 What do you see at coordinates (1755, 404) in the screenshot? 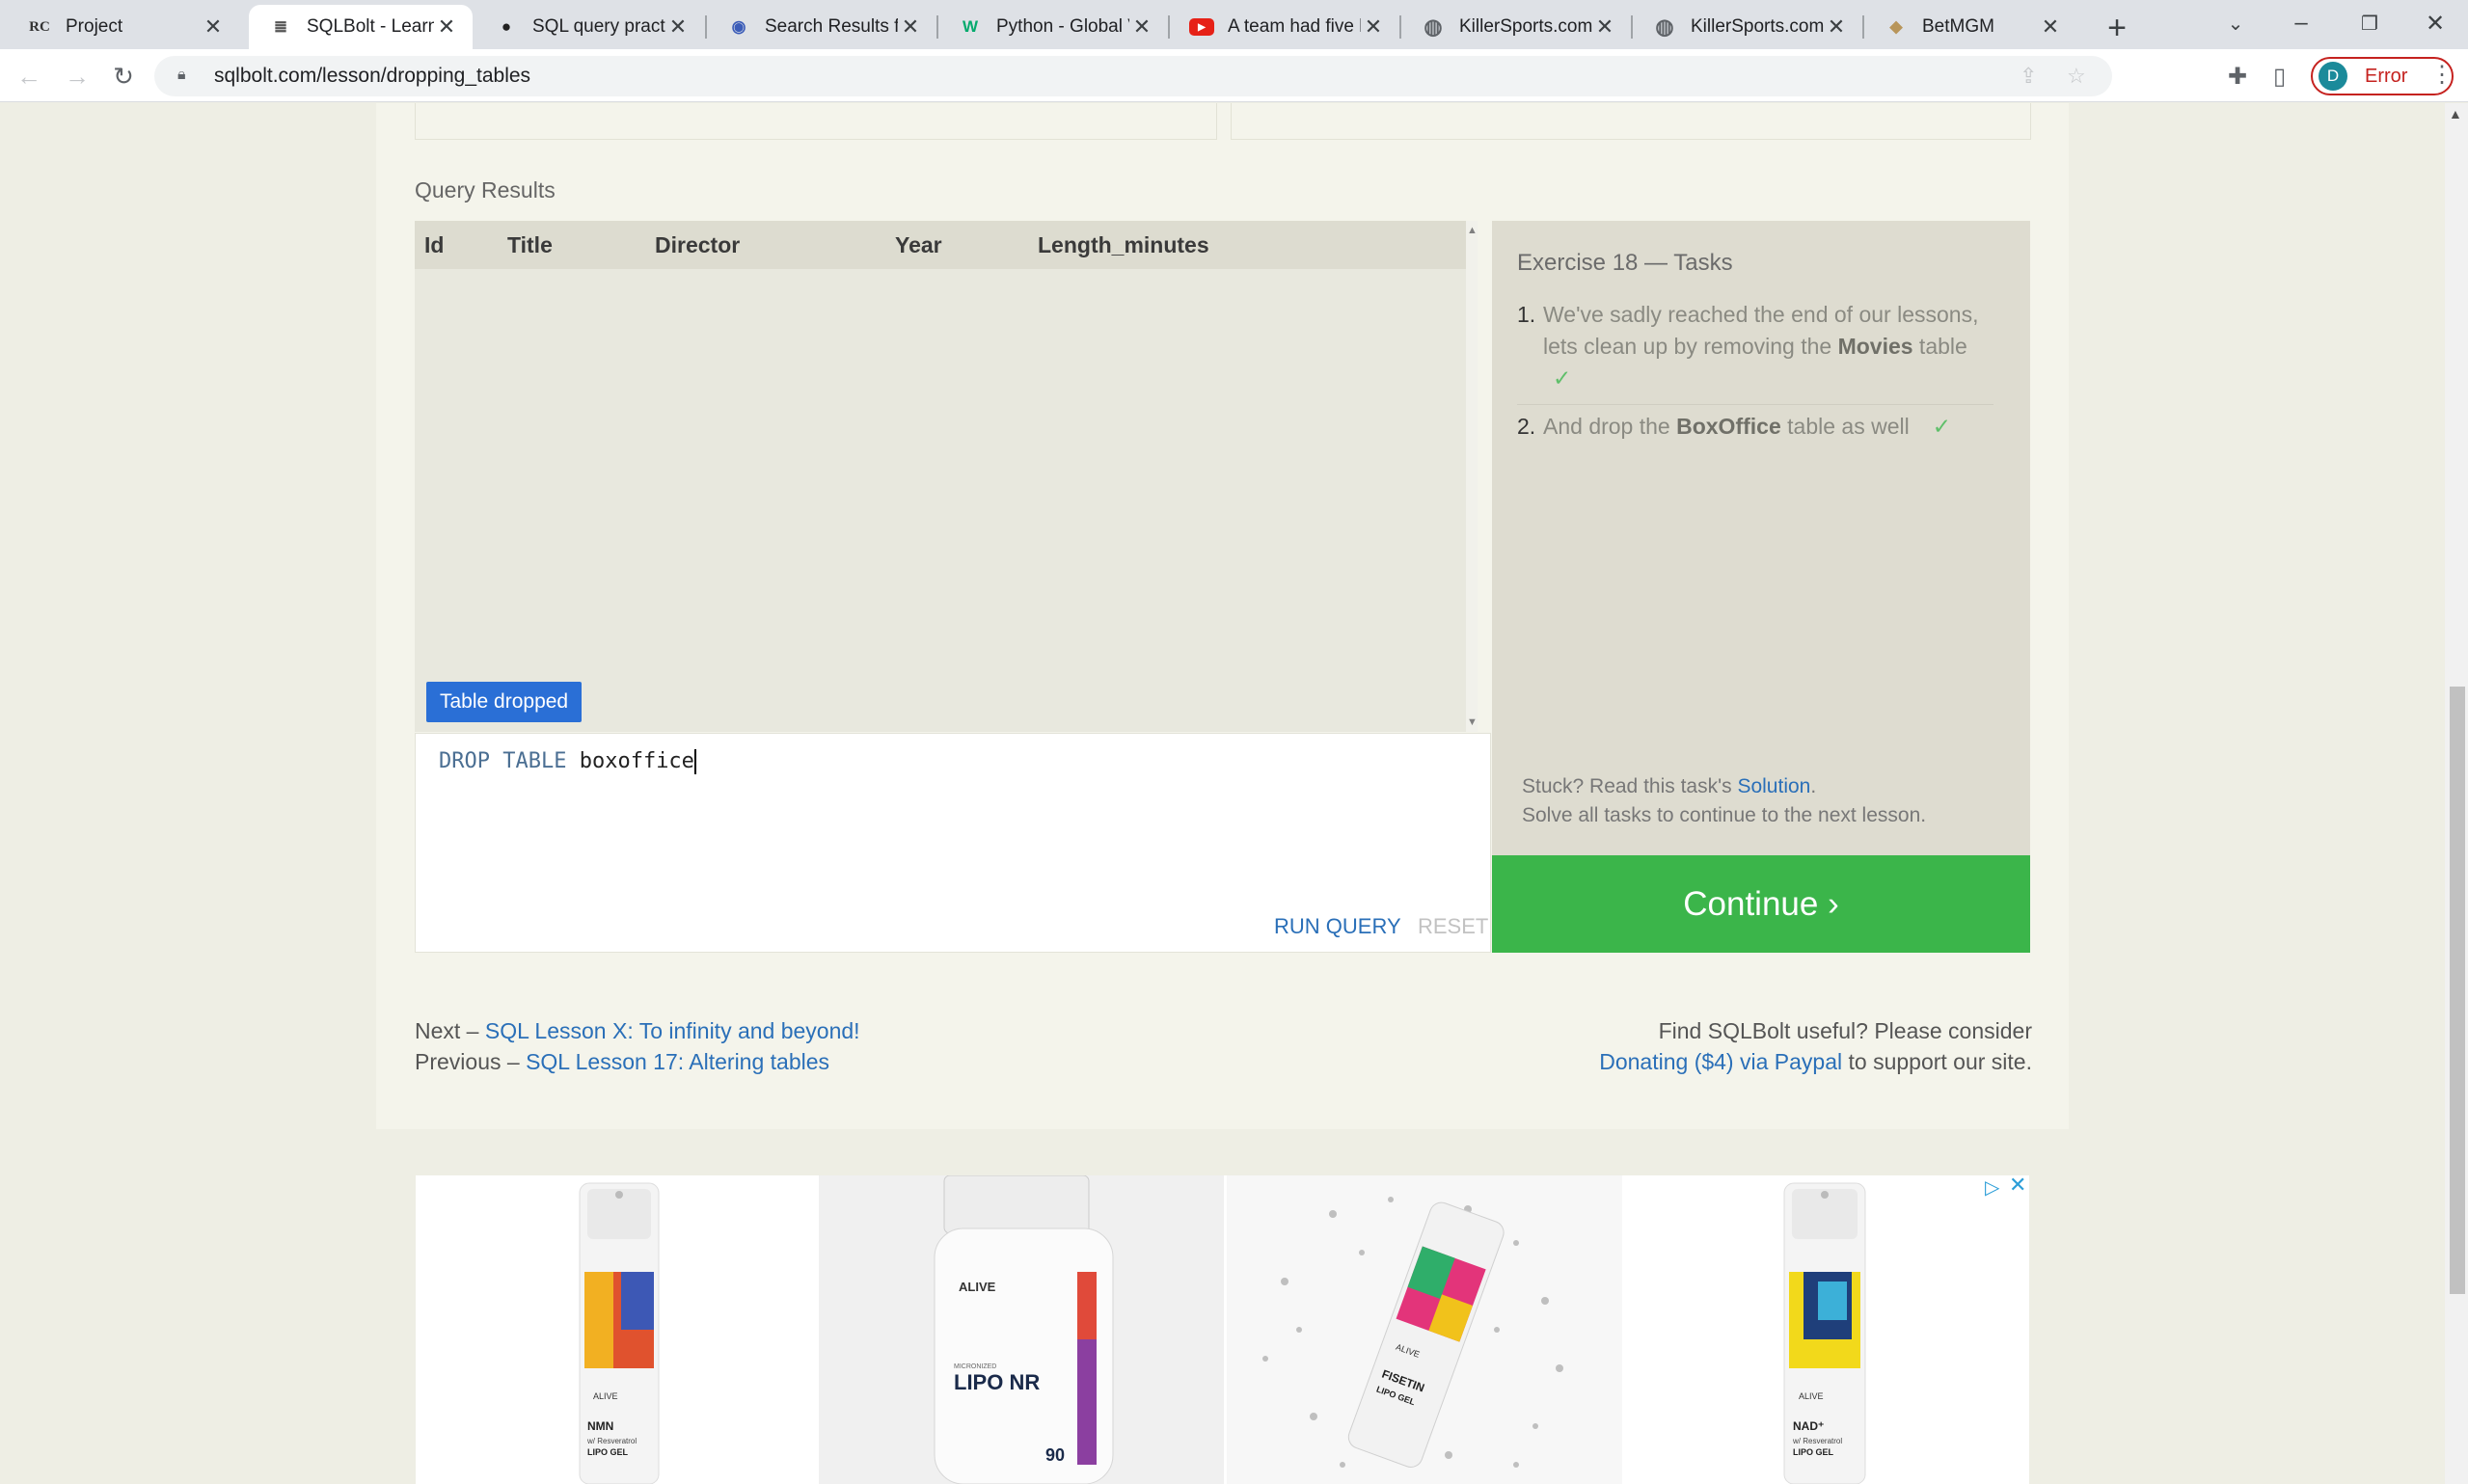
I see `task-divider` at bounding box center [1755, 404].